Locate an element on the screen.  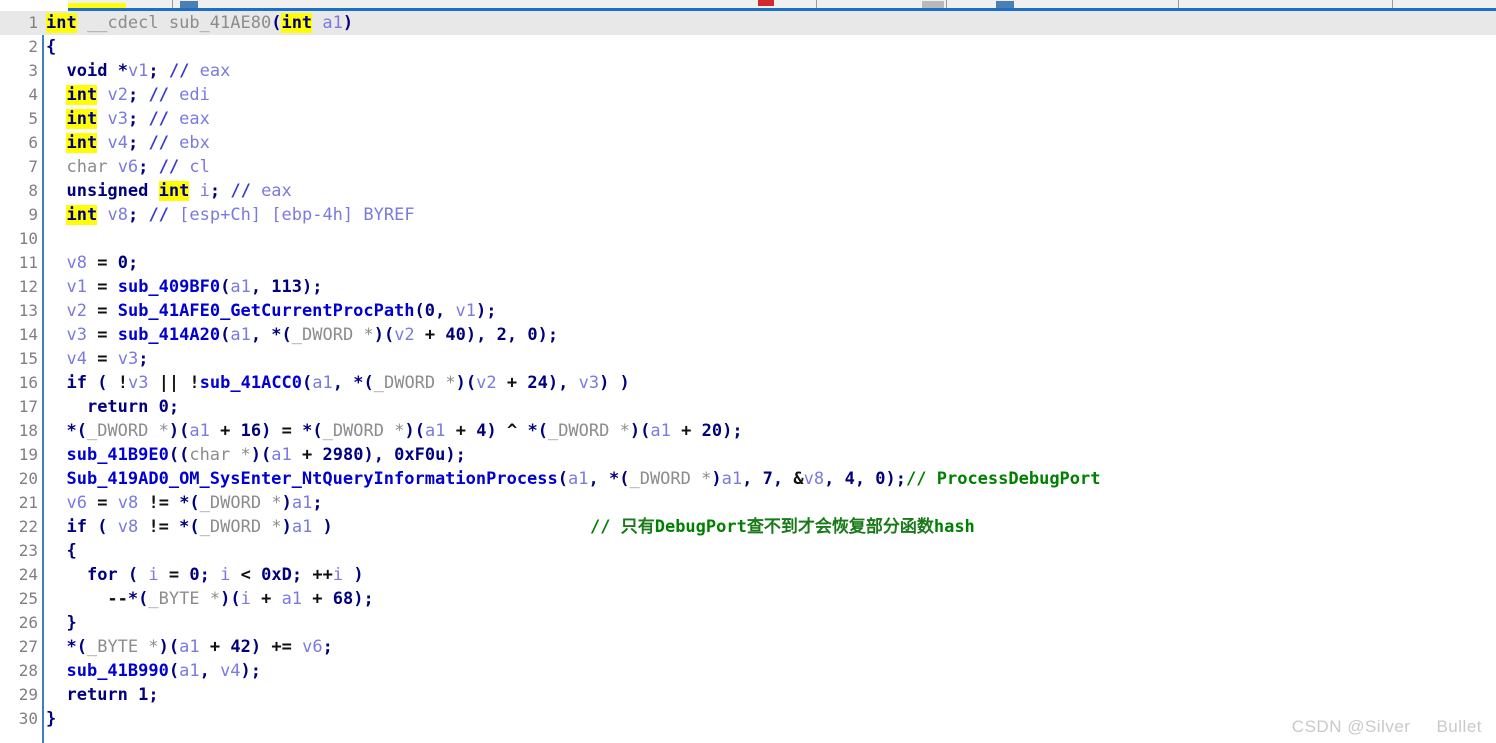
token-num: 20 is located at coordinates (712, 431).